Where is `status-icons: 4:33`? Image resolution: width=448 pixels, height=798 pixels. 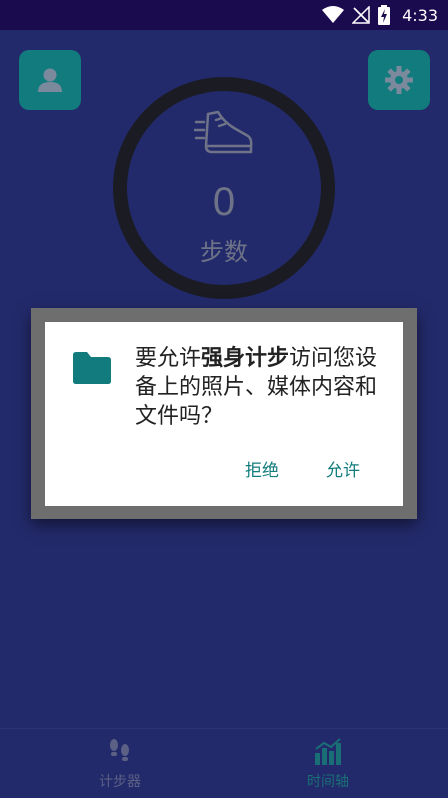 status-icons: 4:33 is located at coordinates (380, 15).